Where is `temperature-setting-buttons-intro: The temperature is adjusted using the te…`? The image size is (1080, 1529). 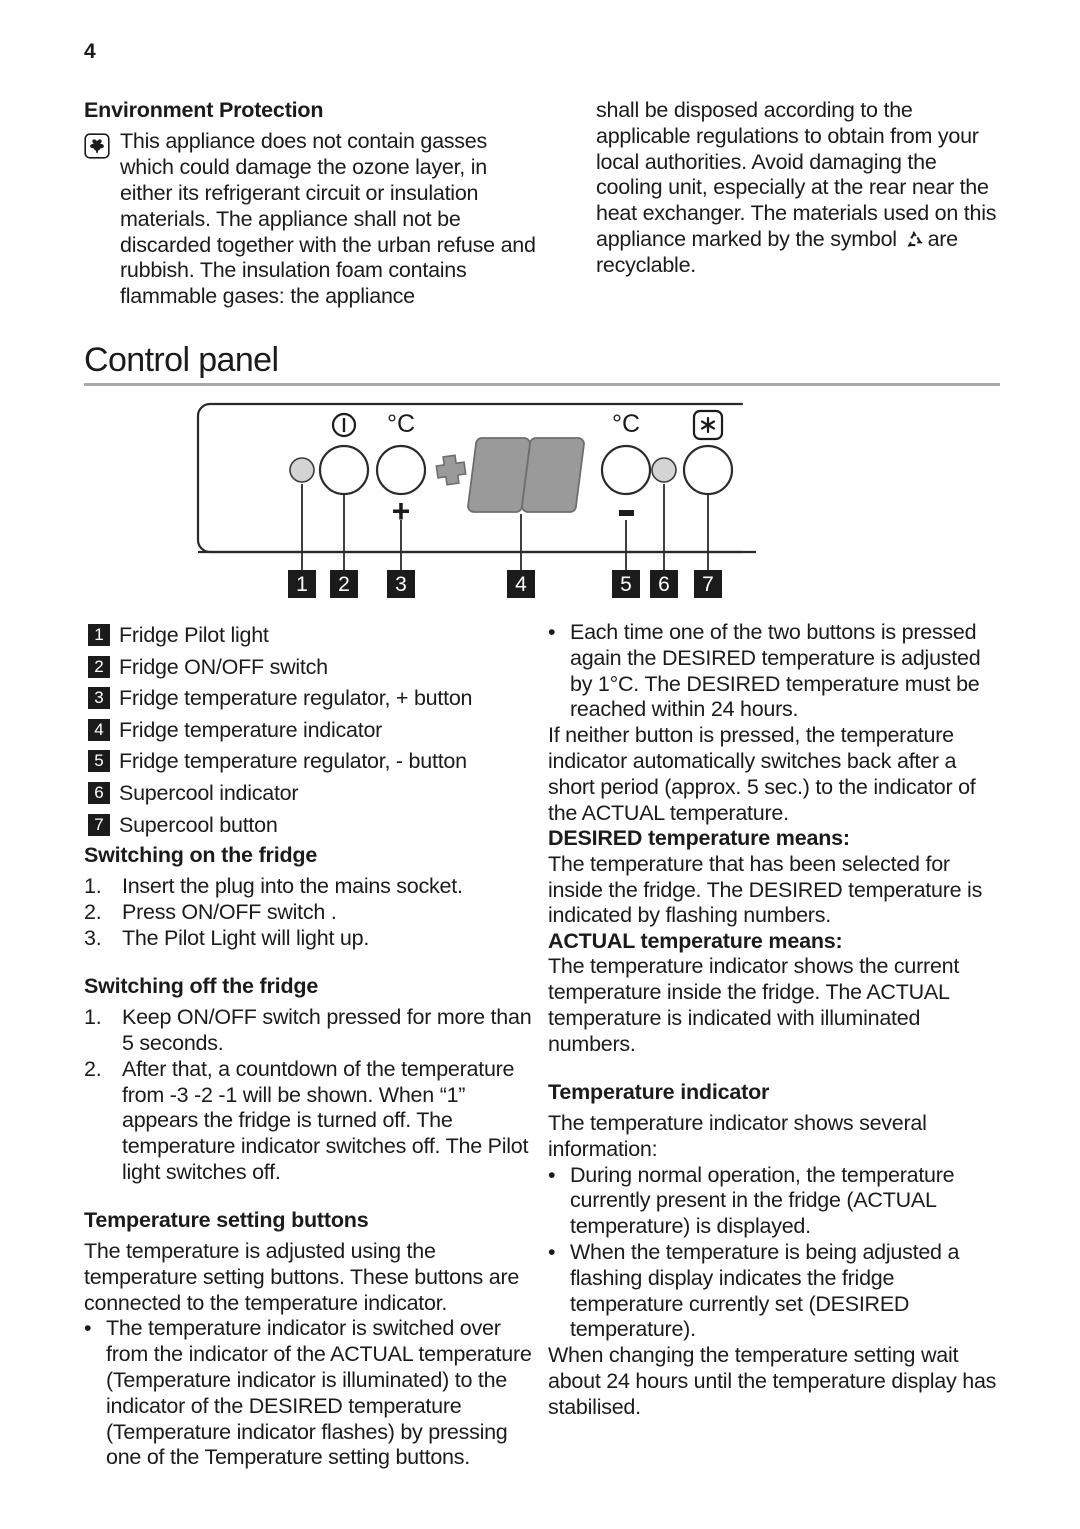
temperature-setting-buttons-intro: The temperature is adjusted using the te… is located at coordinates (302, 1277).